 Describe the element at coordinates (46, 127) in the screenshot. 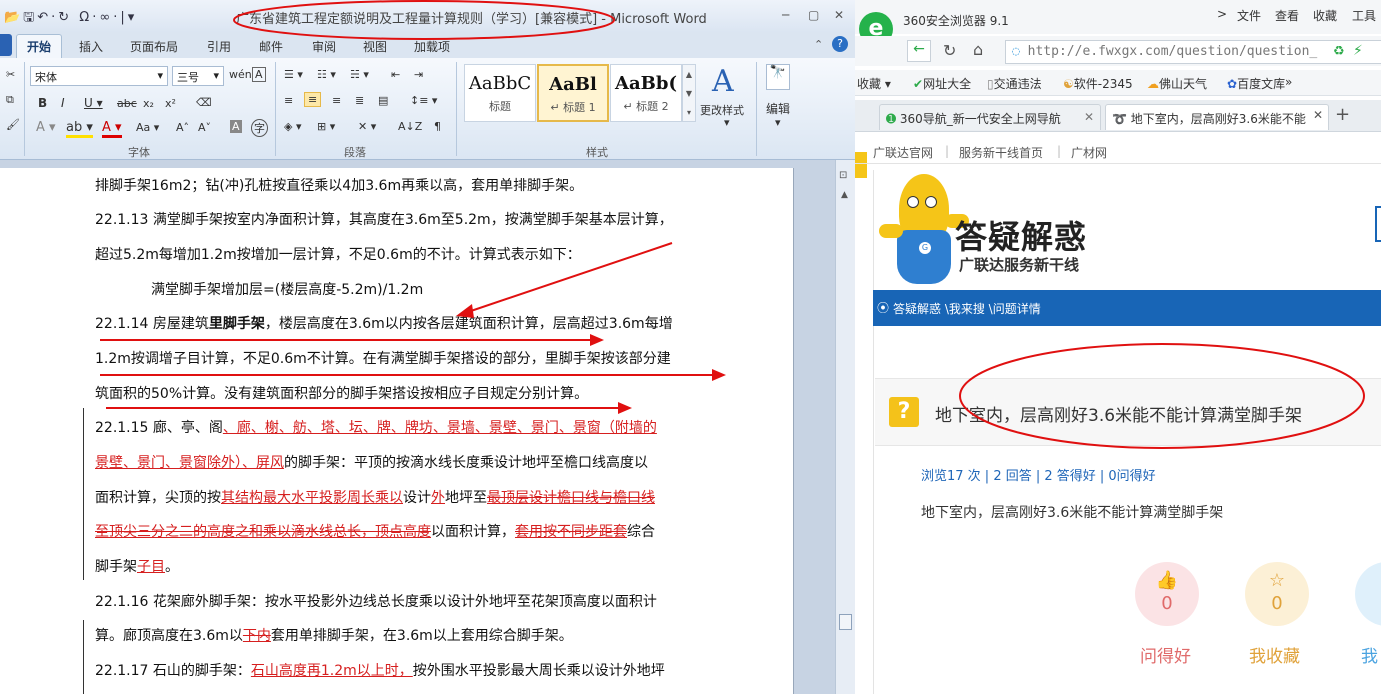

I see `text-effect-icon: A ▾` at that location.